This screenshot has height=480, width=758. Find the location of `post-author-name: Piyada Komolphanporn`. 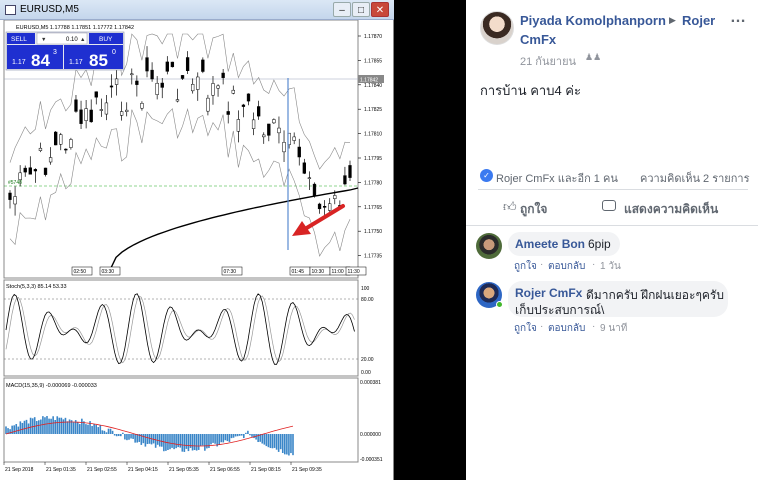

post-author-name: Piyada Komolphanporn is located at coordinates (593, 20).